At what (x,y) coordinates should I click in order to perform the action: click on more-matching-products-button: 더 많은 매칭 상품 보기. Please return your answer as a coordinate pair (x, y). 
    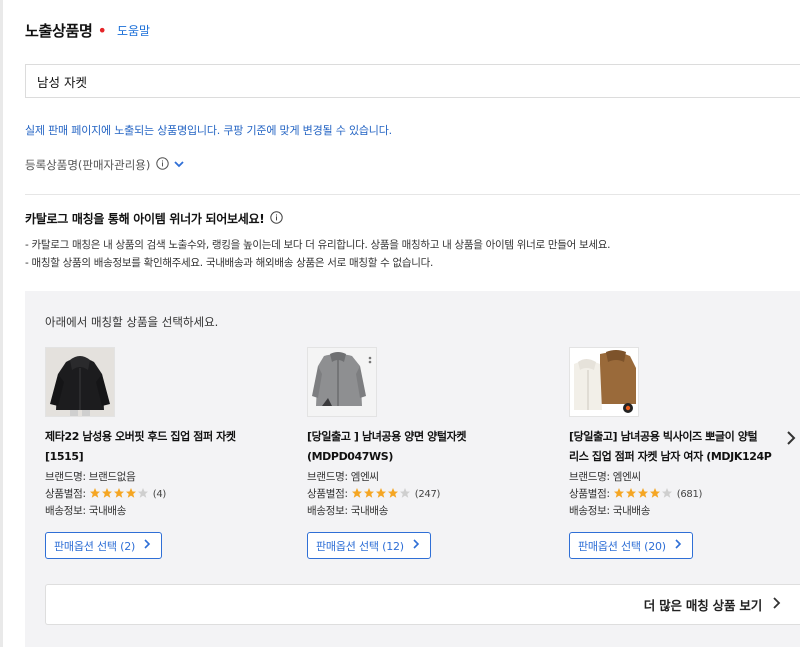
    Looking at the image, I should click on (422, 604).